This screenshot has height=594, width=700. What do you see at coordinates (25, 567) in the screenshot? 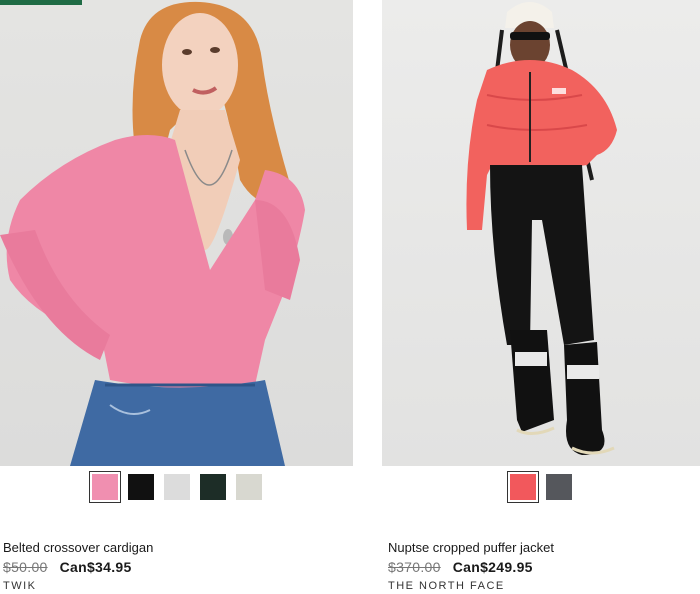
I see `original-price: $50.00` at bounding box center [25, 567].